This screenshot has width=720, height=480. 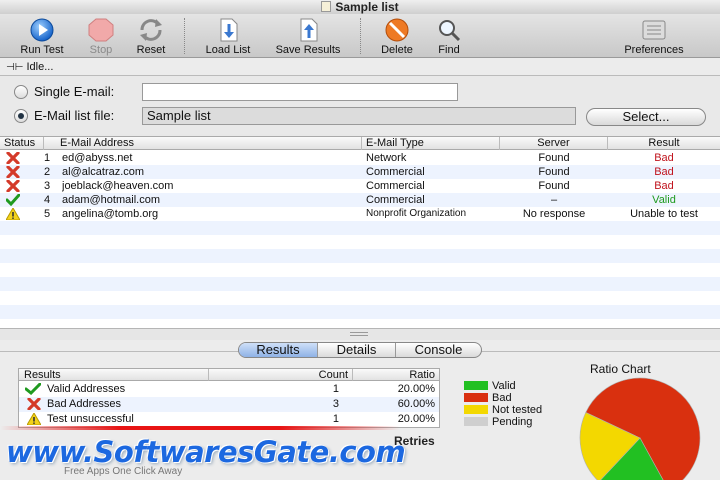 I want to click on grip-icon, so click(x=359, y=334).